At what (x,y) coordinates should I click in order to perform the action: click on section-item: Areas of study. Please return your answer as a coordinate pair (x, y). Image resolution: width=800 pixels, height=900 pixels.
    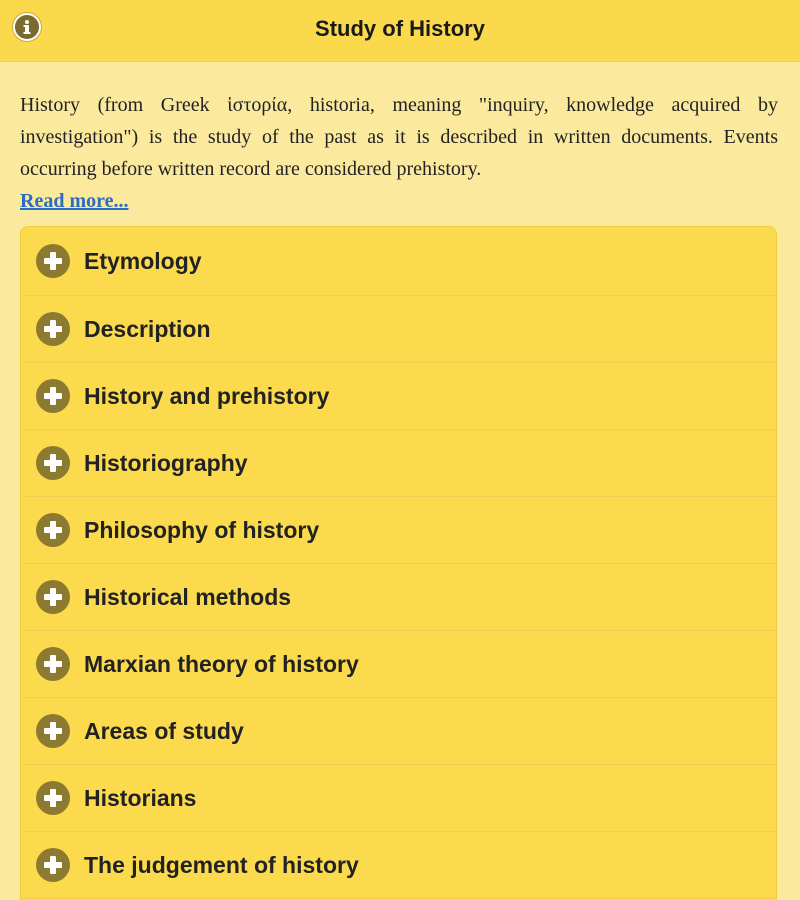
    Looking at the image, I should click on (398, 731).